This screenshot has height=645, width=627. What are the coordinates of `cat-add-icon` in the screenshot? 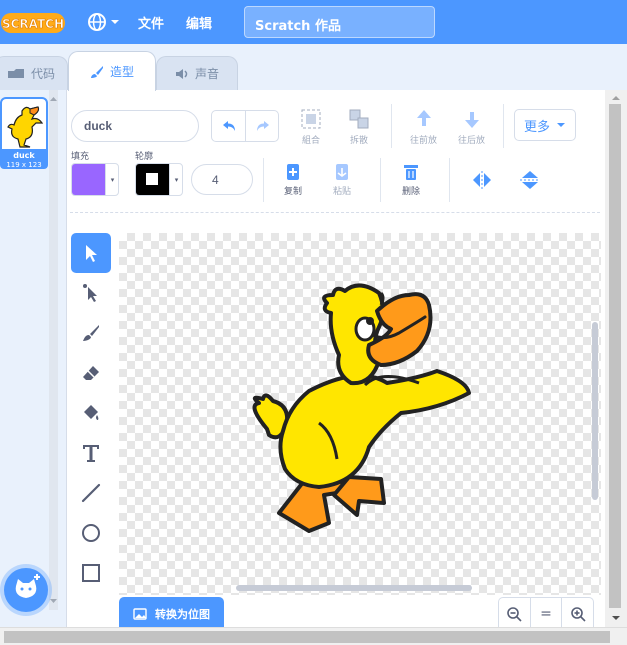 It's located at (27, 586).